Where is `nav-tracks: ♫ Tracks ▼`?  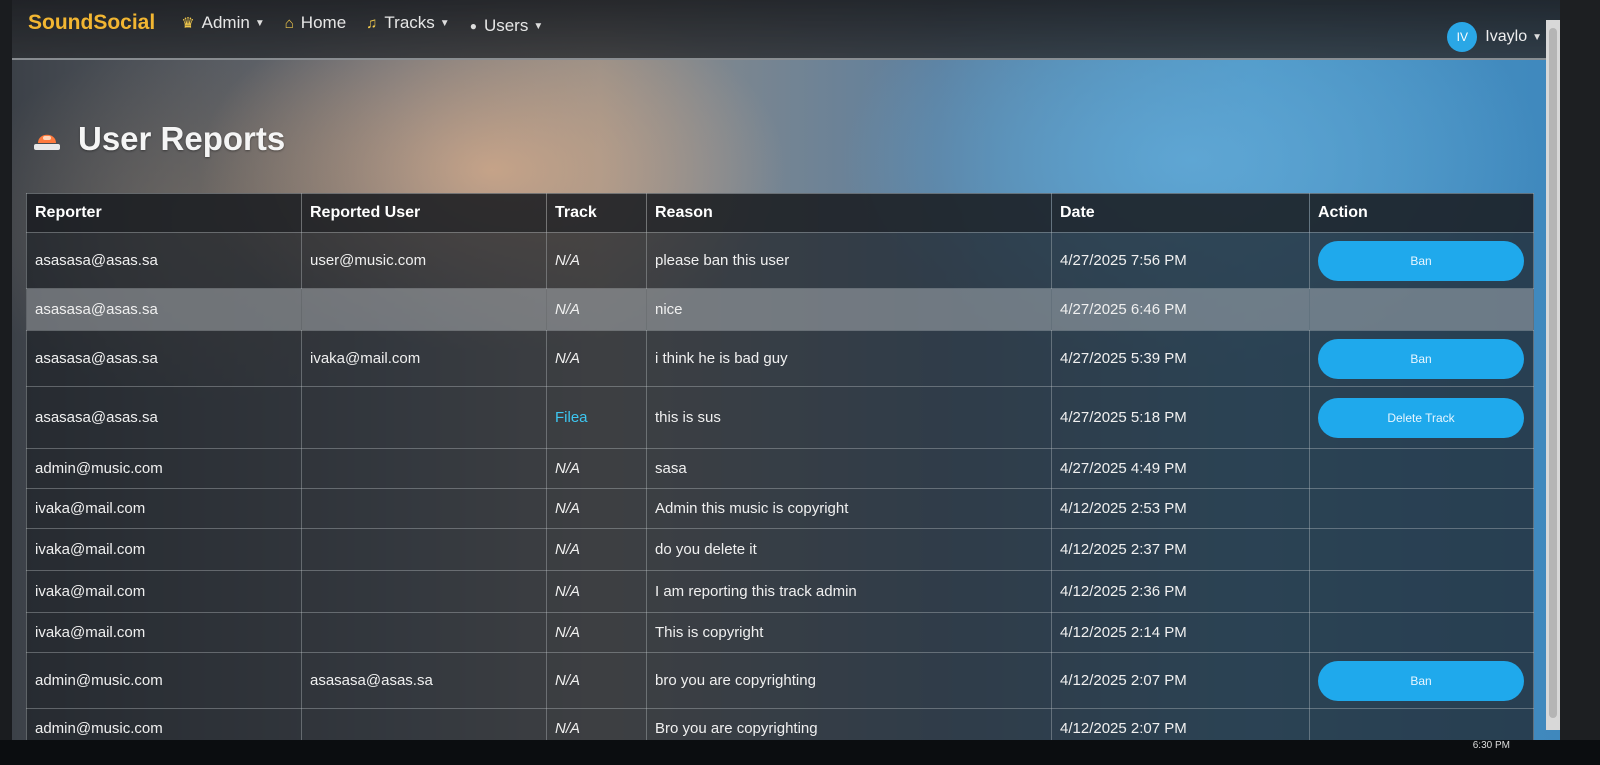
nav-tracks: ♫ Tracks ▼ is located at coordinates (408, 23).